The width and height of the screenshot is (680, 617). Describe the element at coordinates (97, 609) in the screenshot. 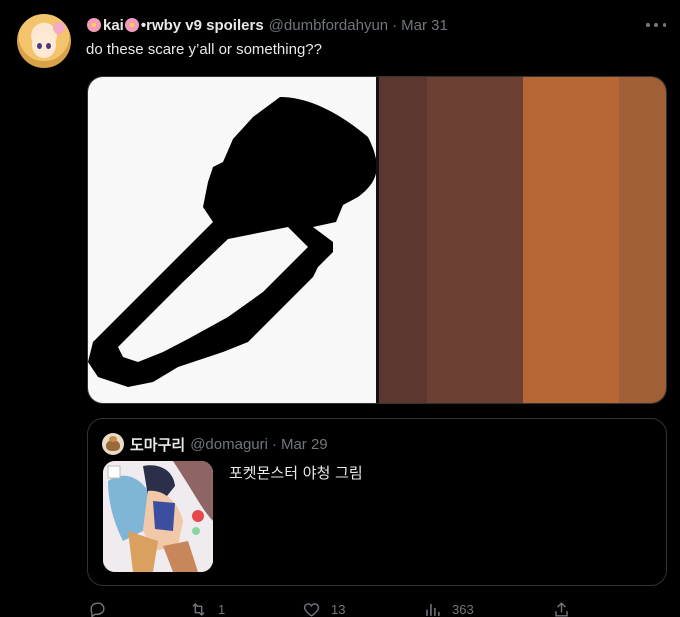

I see `reply-icon` at that location.